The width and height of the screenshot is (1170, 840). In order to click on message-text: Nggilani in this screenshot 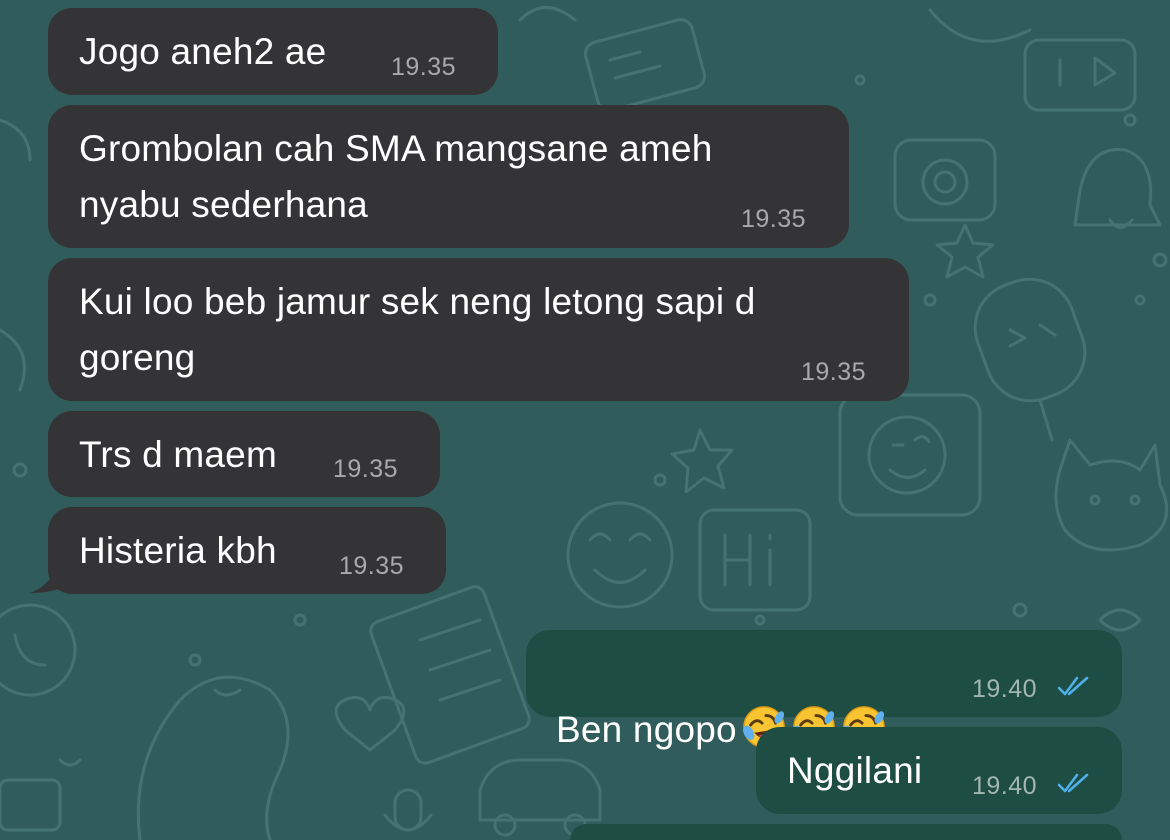, I will do `click(855, 770)`.